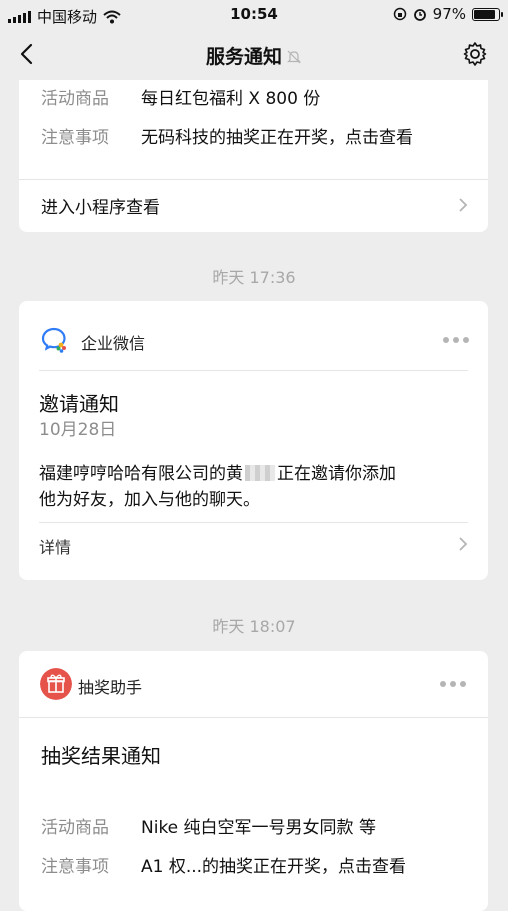  I want to click on link-label: 进入小程序查看, so click(100, 208).